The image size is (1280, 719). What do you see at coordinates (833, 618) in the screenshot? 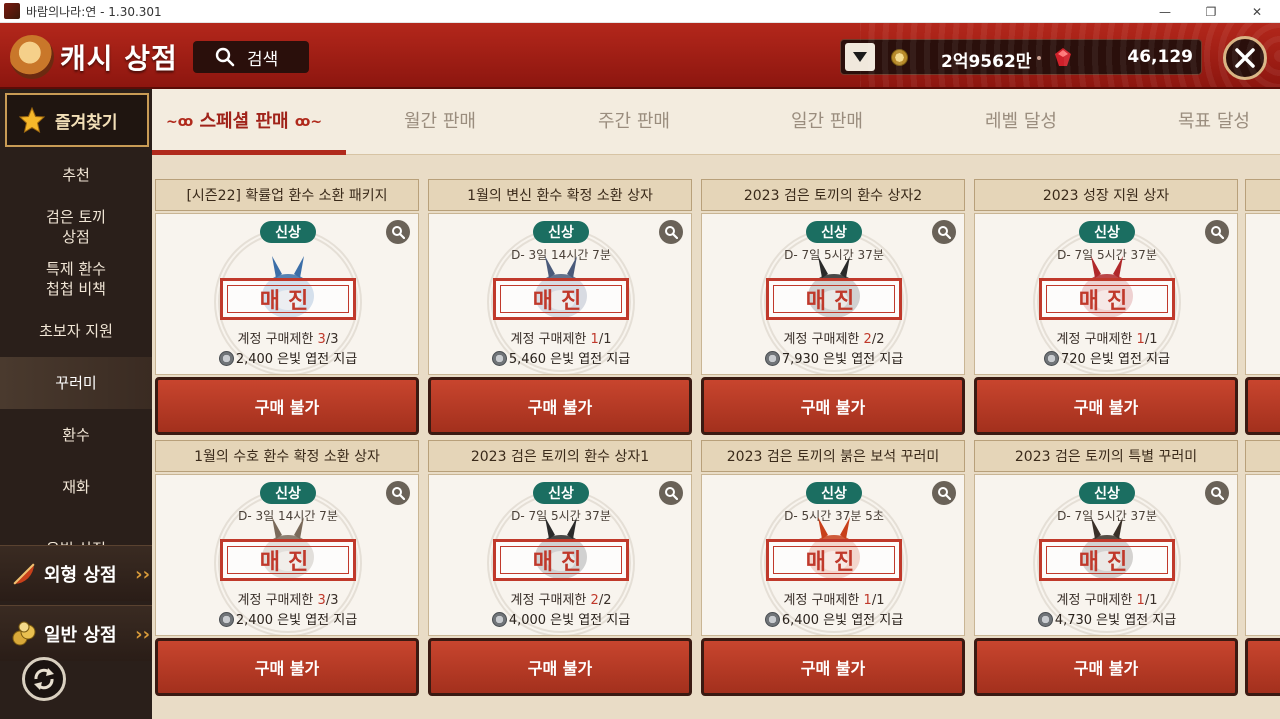
I see `reward-info: 6,400 은빛 엽전 지급` at bounding box center [833, 618].